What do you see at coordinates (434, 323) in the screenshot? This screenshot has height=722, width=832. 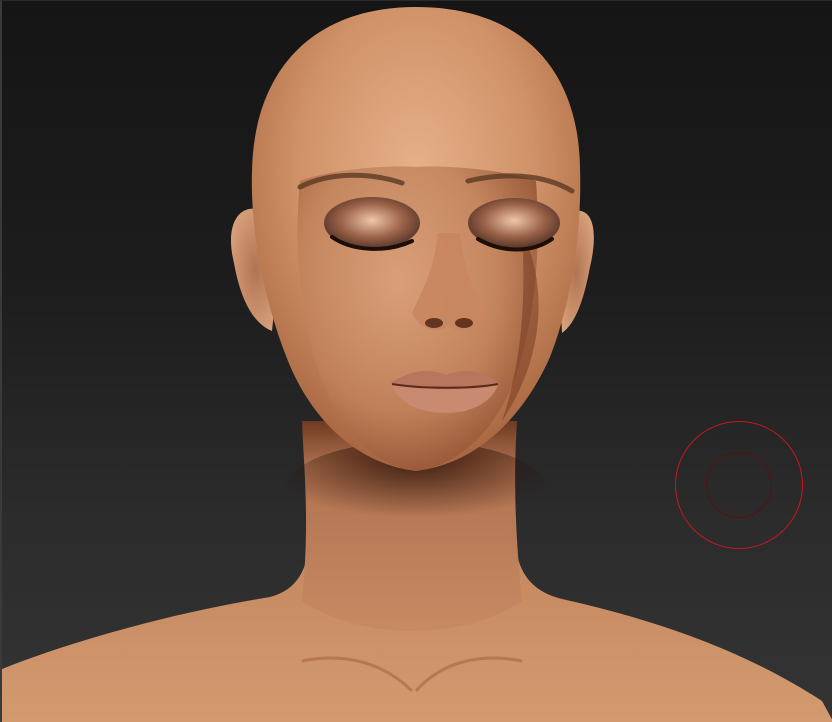 I see `left-nostril` at bounding box center [434, 323].